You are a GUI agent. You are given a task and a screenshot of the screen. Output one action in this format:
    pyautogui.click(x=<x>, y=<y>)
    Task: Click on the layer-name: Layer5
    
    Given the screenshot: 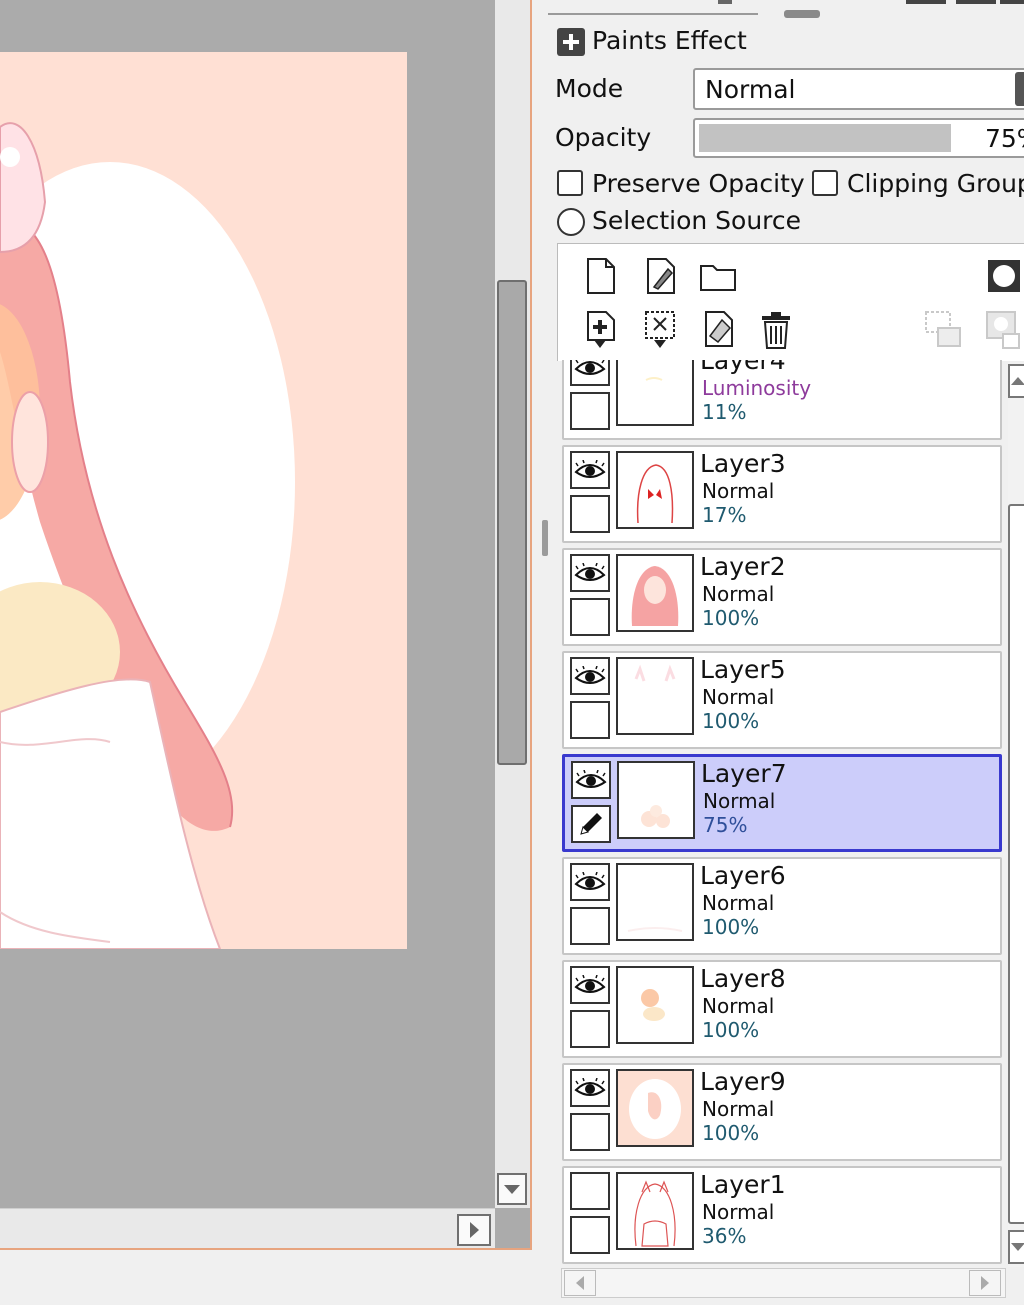 What is the action you would take?
    pyautogui.click(x=743, y=669)
    